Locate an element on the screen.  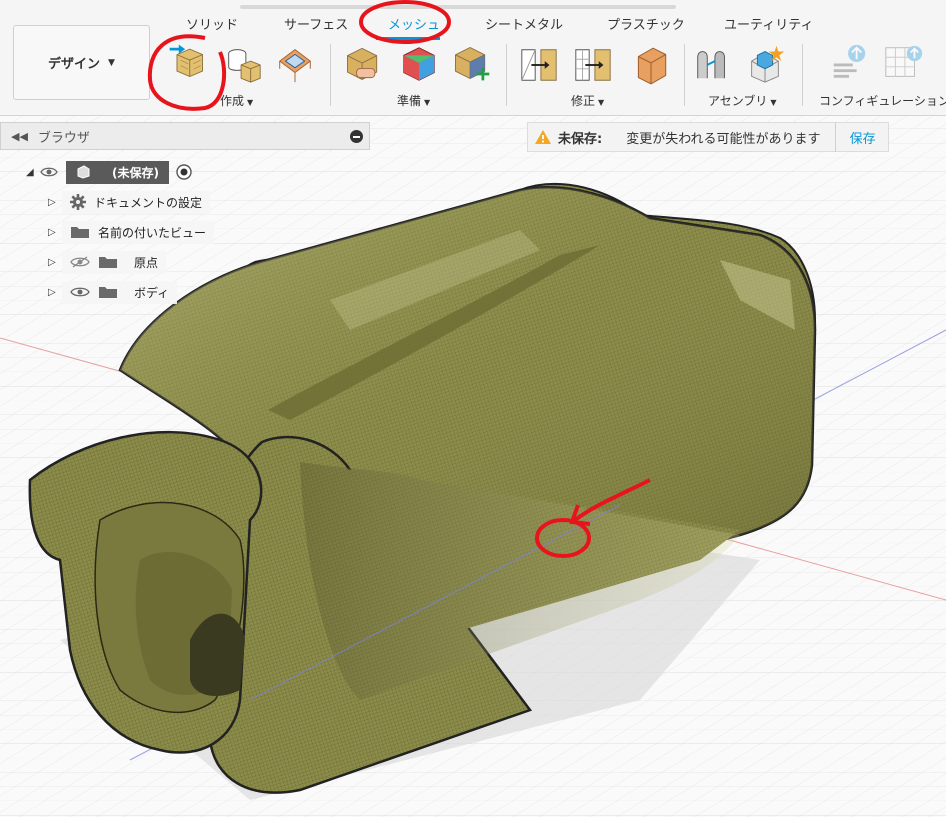
tab-surface: サーフェス is located at coordinates (316, 25).